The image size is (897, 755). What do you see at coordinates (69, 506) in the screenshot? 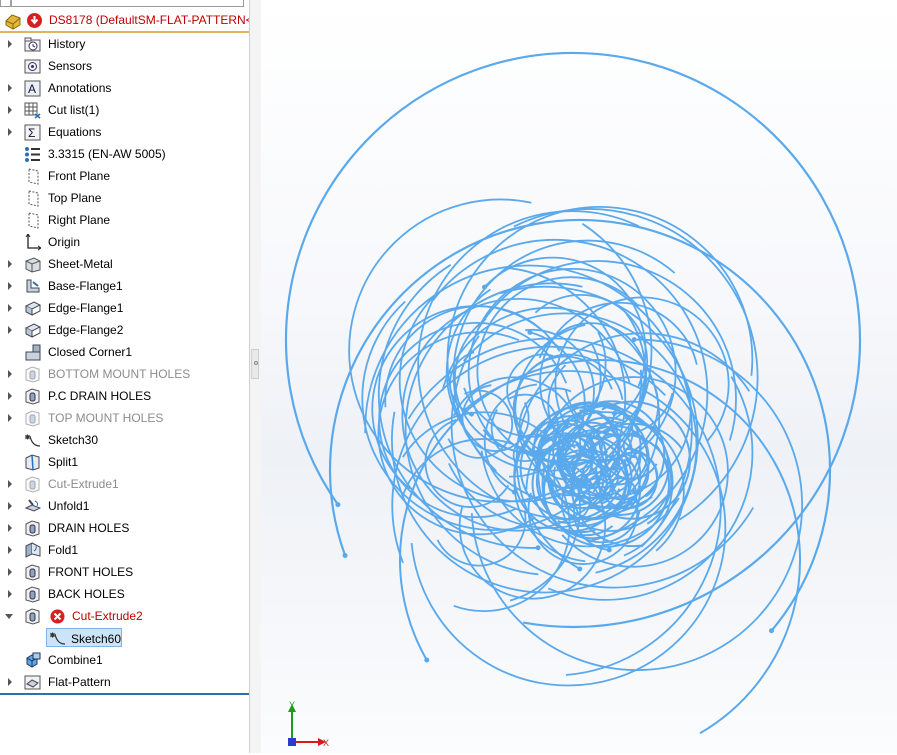
I see `tree-item-label: Unfold1` at bounding box center [69, 506].